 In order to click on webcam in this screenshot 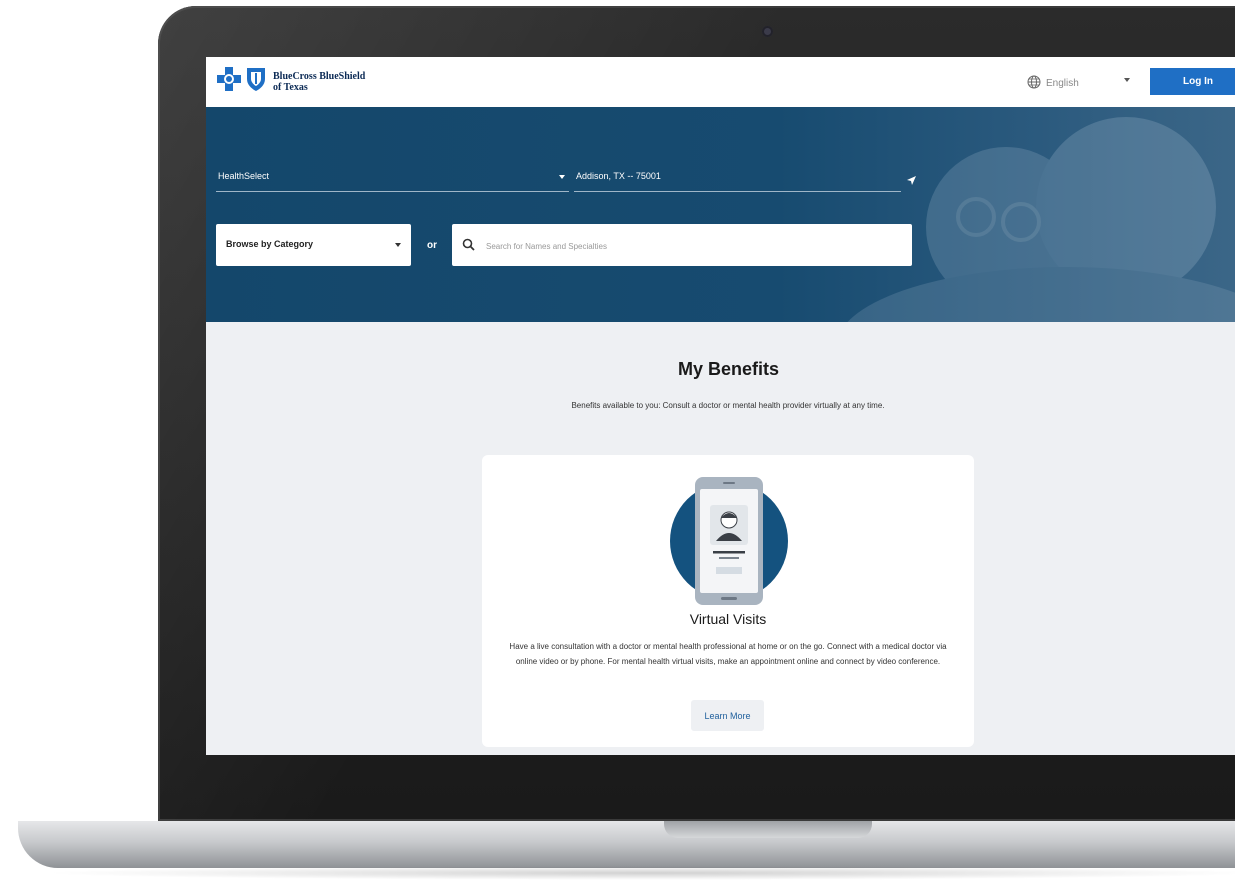, I will do `click(767, 31)`.